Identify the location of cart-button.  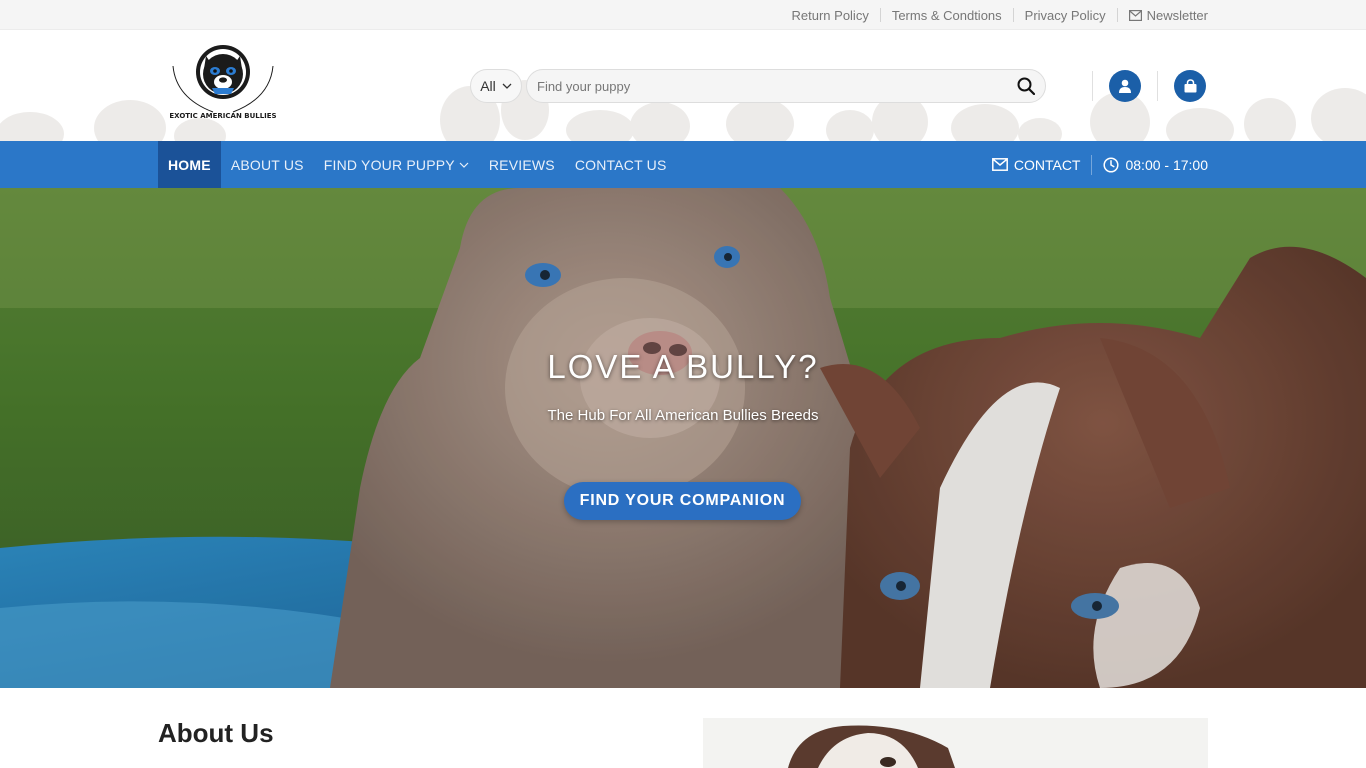
(1190, 86).